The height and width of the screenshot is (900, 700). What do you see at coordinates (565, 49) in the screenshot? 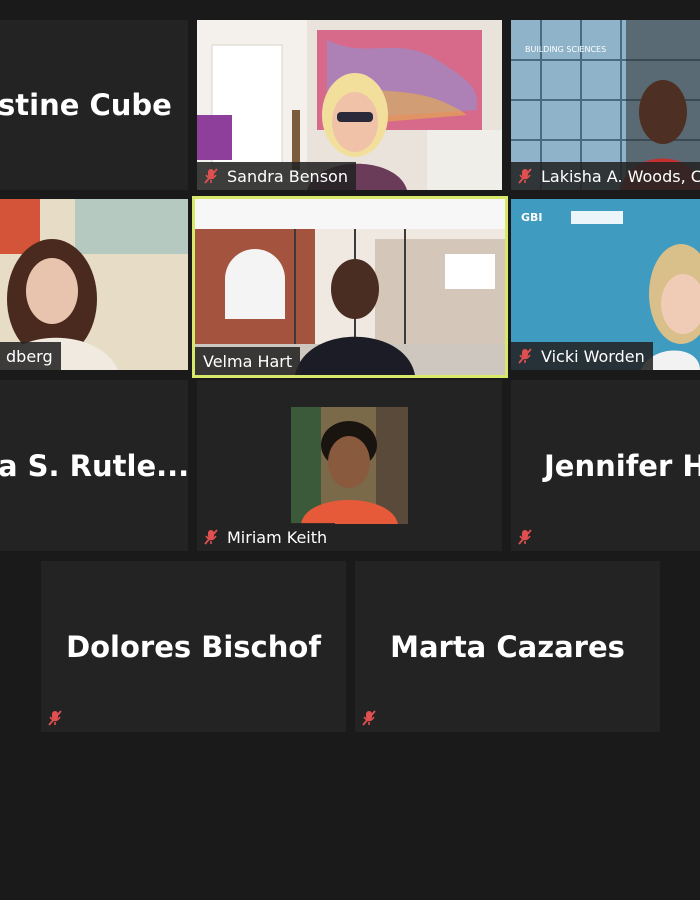
I see `logo-text: BUILDING SCIENCES` at bounding box center [565, 49].